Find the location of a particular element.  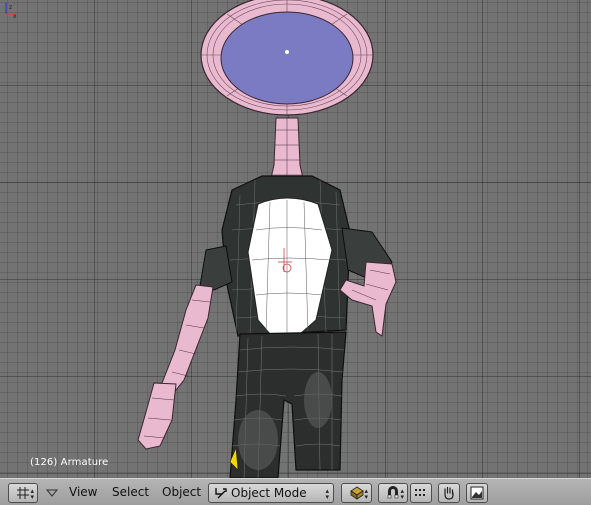

mode-select: Object Mode ▴ ▾ is located at coordinates (271, 493).